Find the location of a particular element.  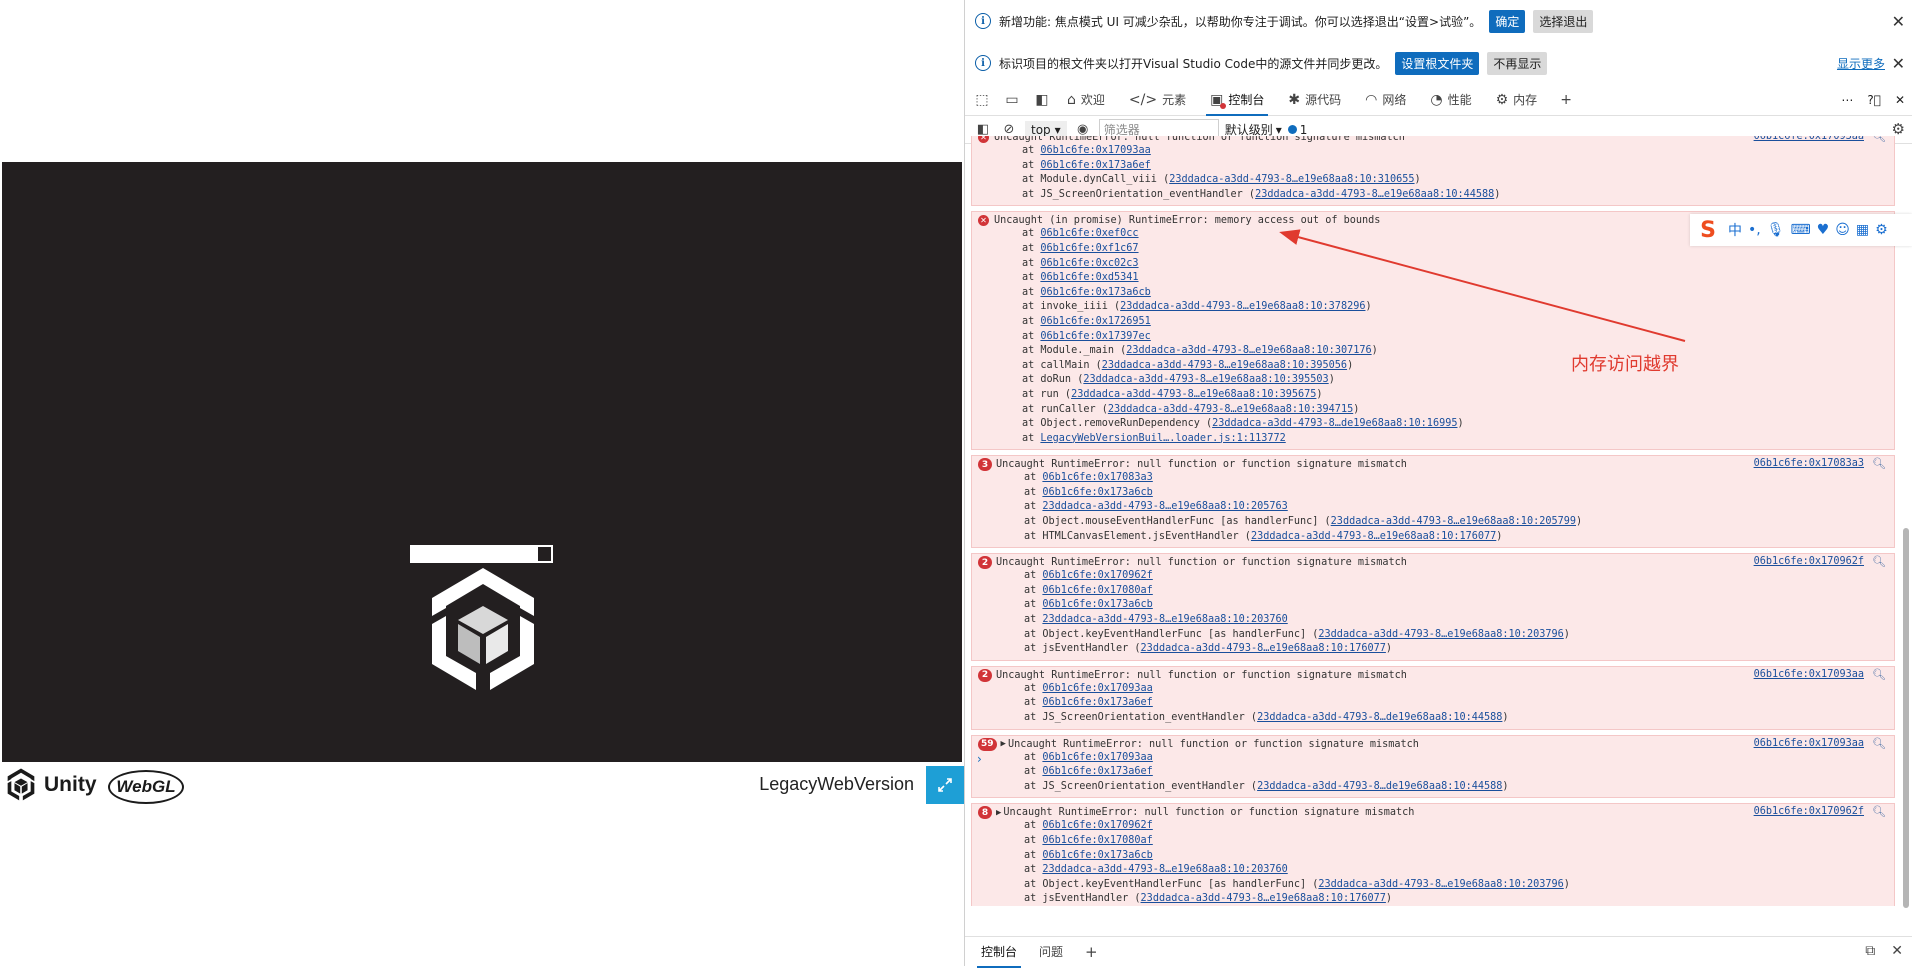

stack-frame-link: 06b1c6fe:0xf1c67 is located at coordinates (1089, 248).